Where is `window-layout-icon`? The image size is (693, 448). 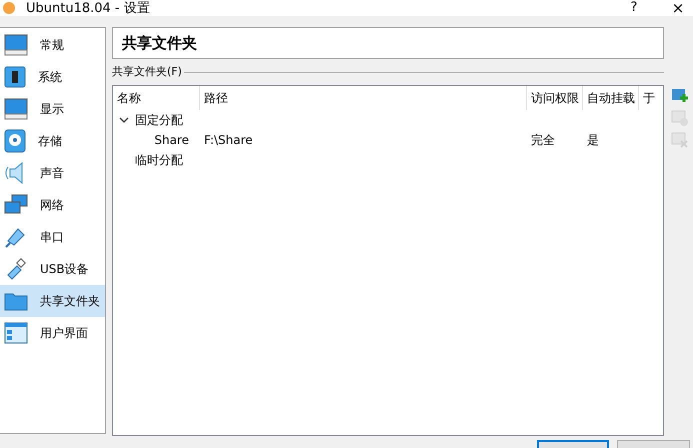
window-layout-icon is located at coordinates (16, 333).